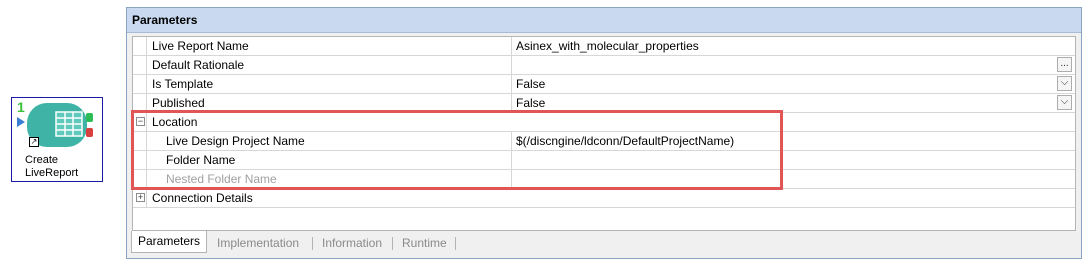 This screenshot has width=1088, height=262. I want to click on collapse-icon: −, so click(140, 121).